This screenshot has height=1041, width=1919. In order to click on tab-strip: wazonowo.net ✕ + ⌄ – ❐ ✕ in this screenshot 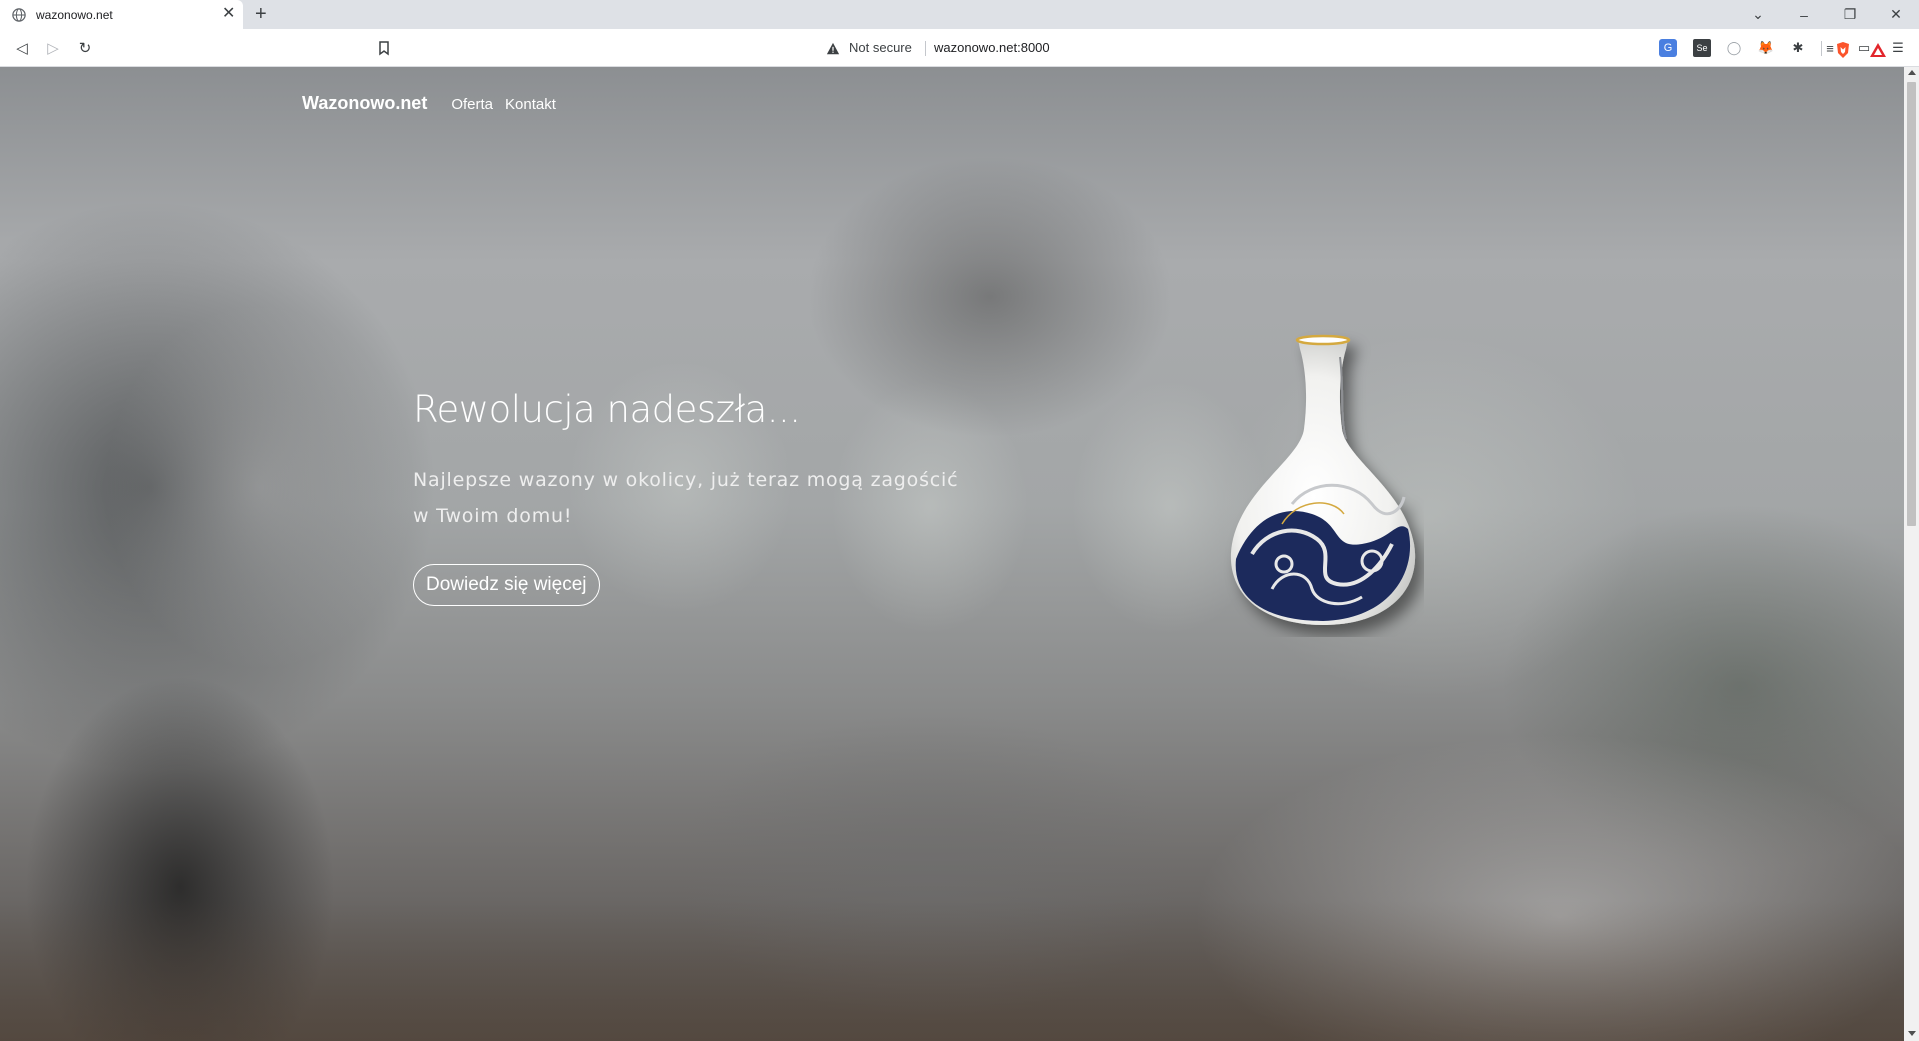, I will do `click(959, 14)`.